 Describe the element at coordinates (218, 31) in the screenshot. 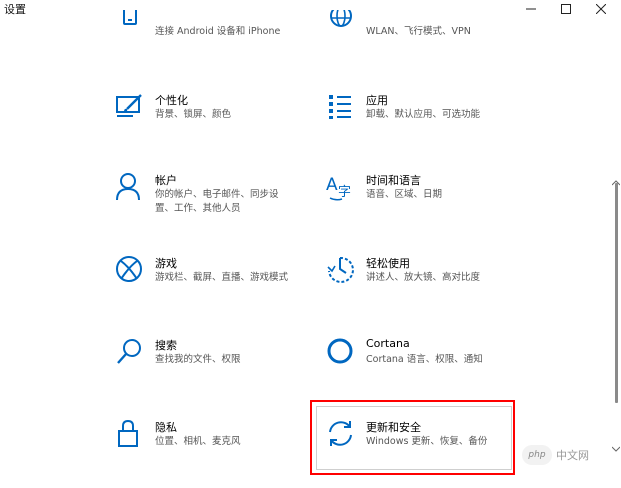

I see `tile-phone-desc: 连接 Android 设备和 iPhone` at that location.